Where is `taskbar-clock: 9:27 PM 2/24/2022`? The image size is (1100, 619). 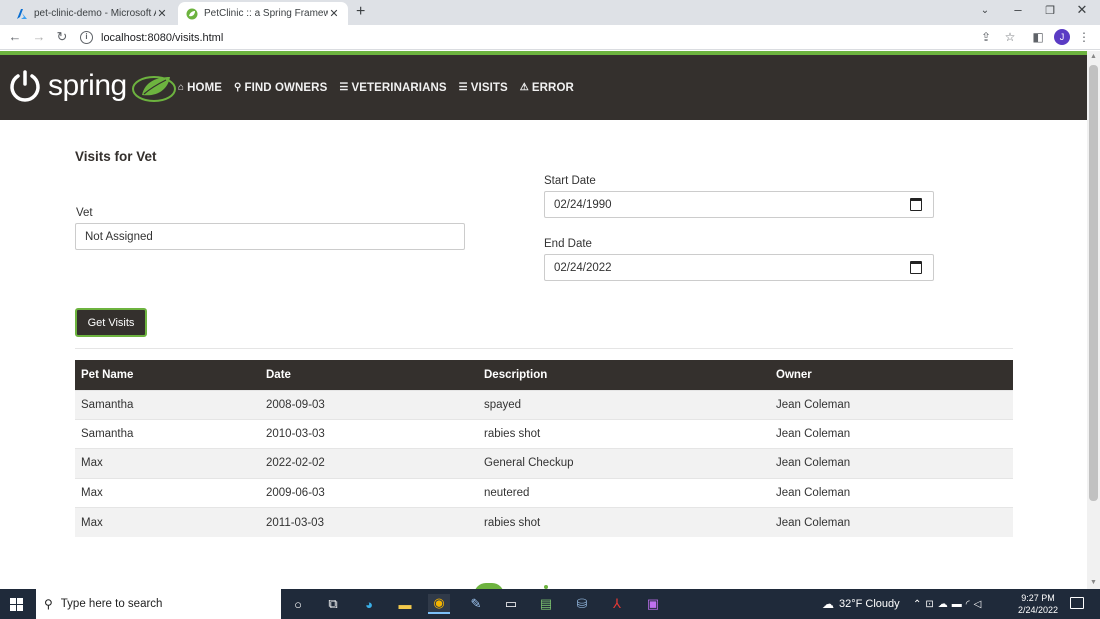 taskbar-clock: 9:27 PM 2/24/2022 is located at coordinates (1038, 604).